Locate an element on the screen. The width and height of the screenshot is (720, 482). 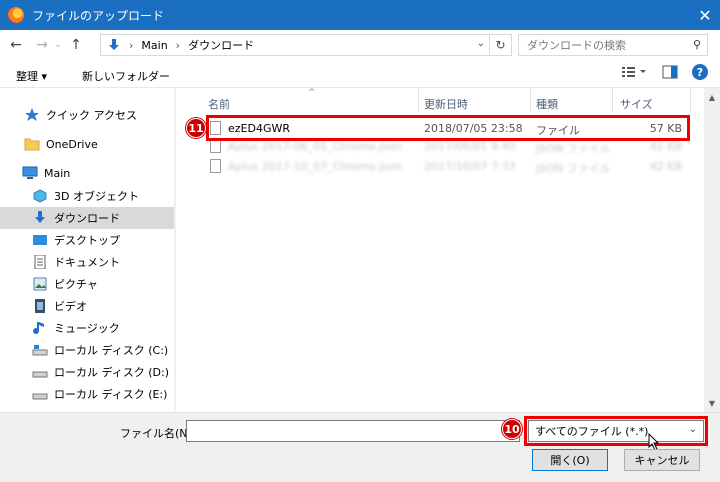
address-bar: › Main › ダウンロード ⌄ ↻ is located at coordinates (306, 45).